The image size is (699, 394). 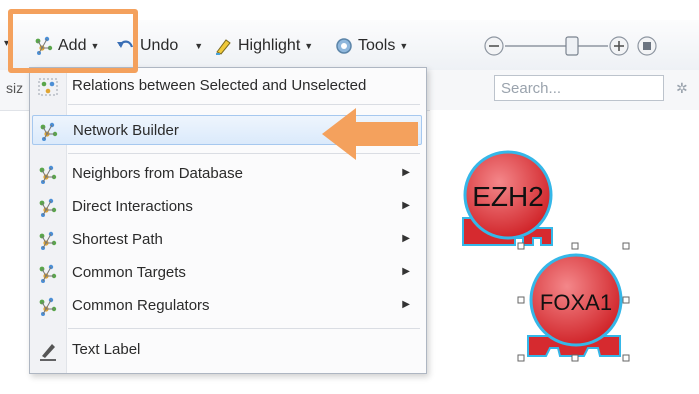 What do you see at coordinates (227, 207) in the screenshot?
I see `menu-item-direct-interactions: Direct Interactions ▶` at bounding box center [227, 207].